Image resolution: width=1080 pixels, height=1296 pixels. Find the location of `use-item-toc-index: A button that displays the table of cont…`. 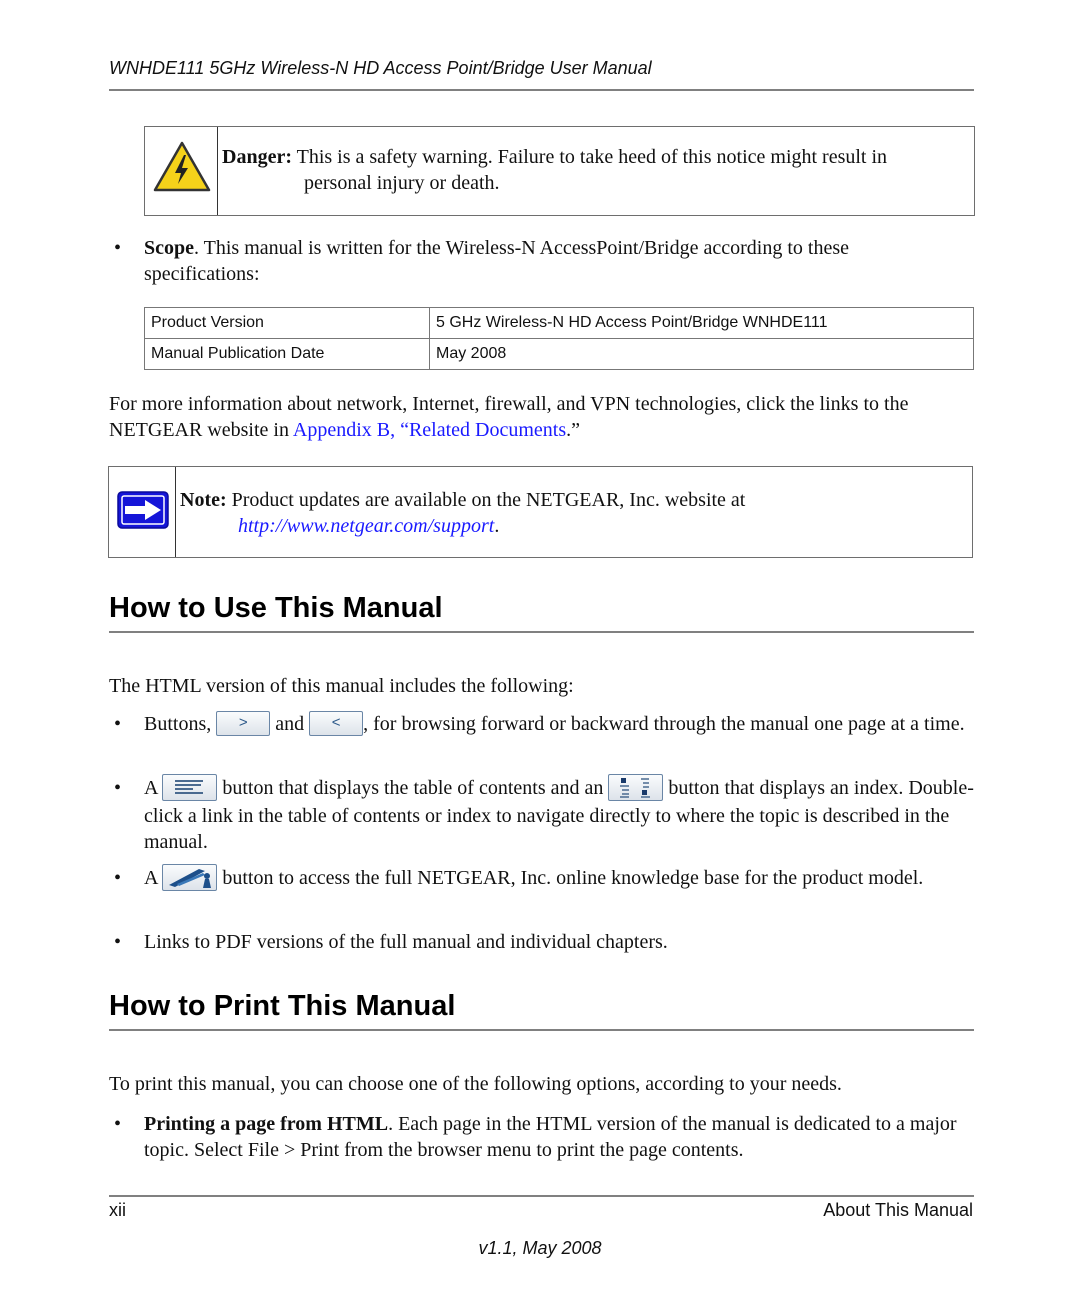

use-item-toc-index: A button that displays the table of cont… is located at coordinates (559, 814).